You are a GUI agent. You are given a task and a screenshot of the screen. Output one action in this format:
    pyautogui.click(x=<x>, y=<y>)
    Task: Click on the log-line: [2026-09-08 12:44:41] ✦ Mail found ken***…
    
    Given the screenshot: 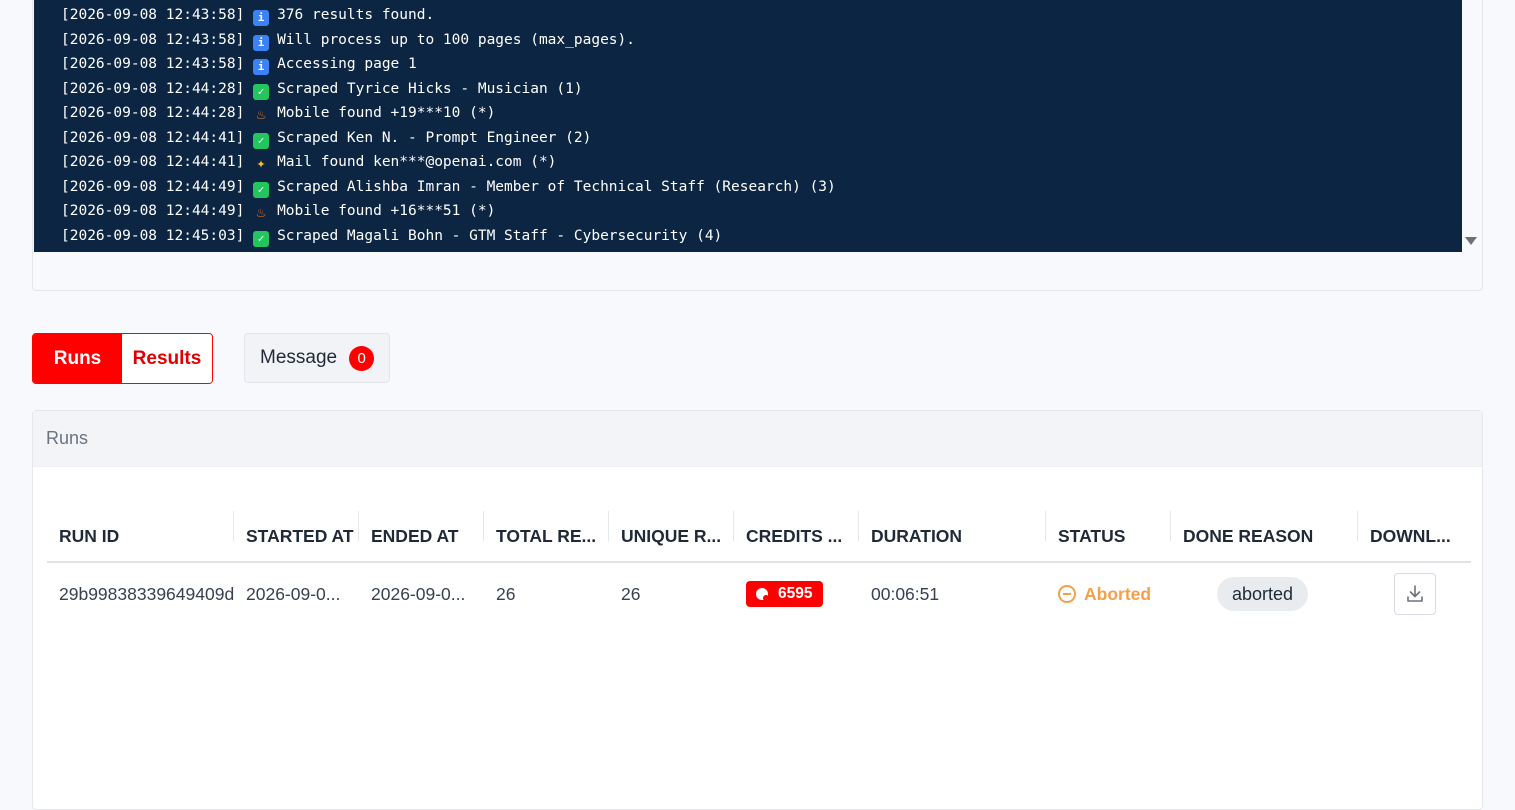 What is the action you would take?
    pyautogui.click(x=448, y=162)
    